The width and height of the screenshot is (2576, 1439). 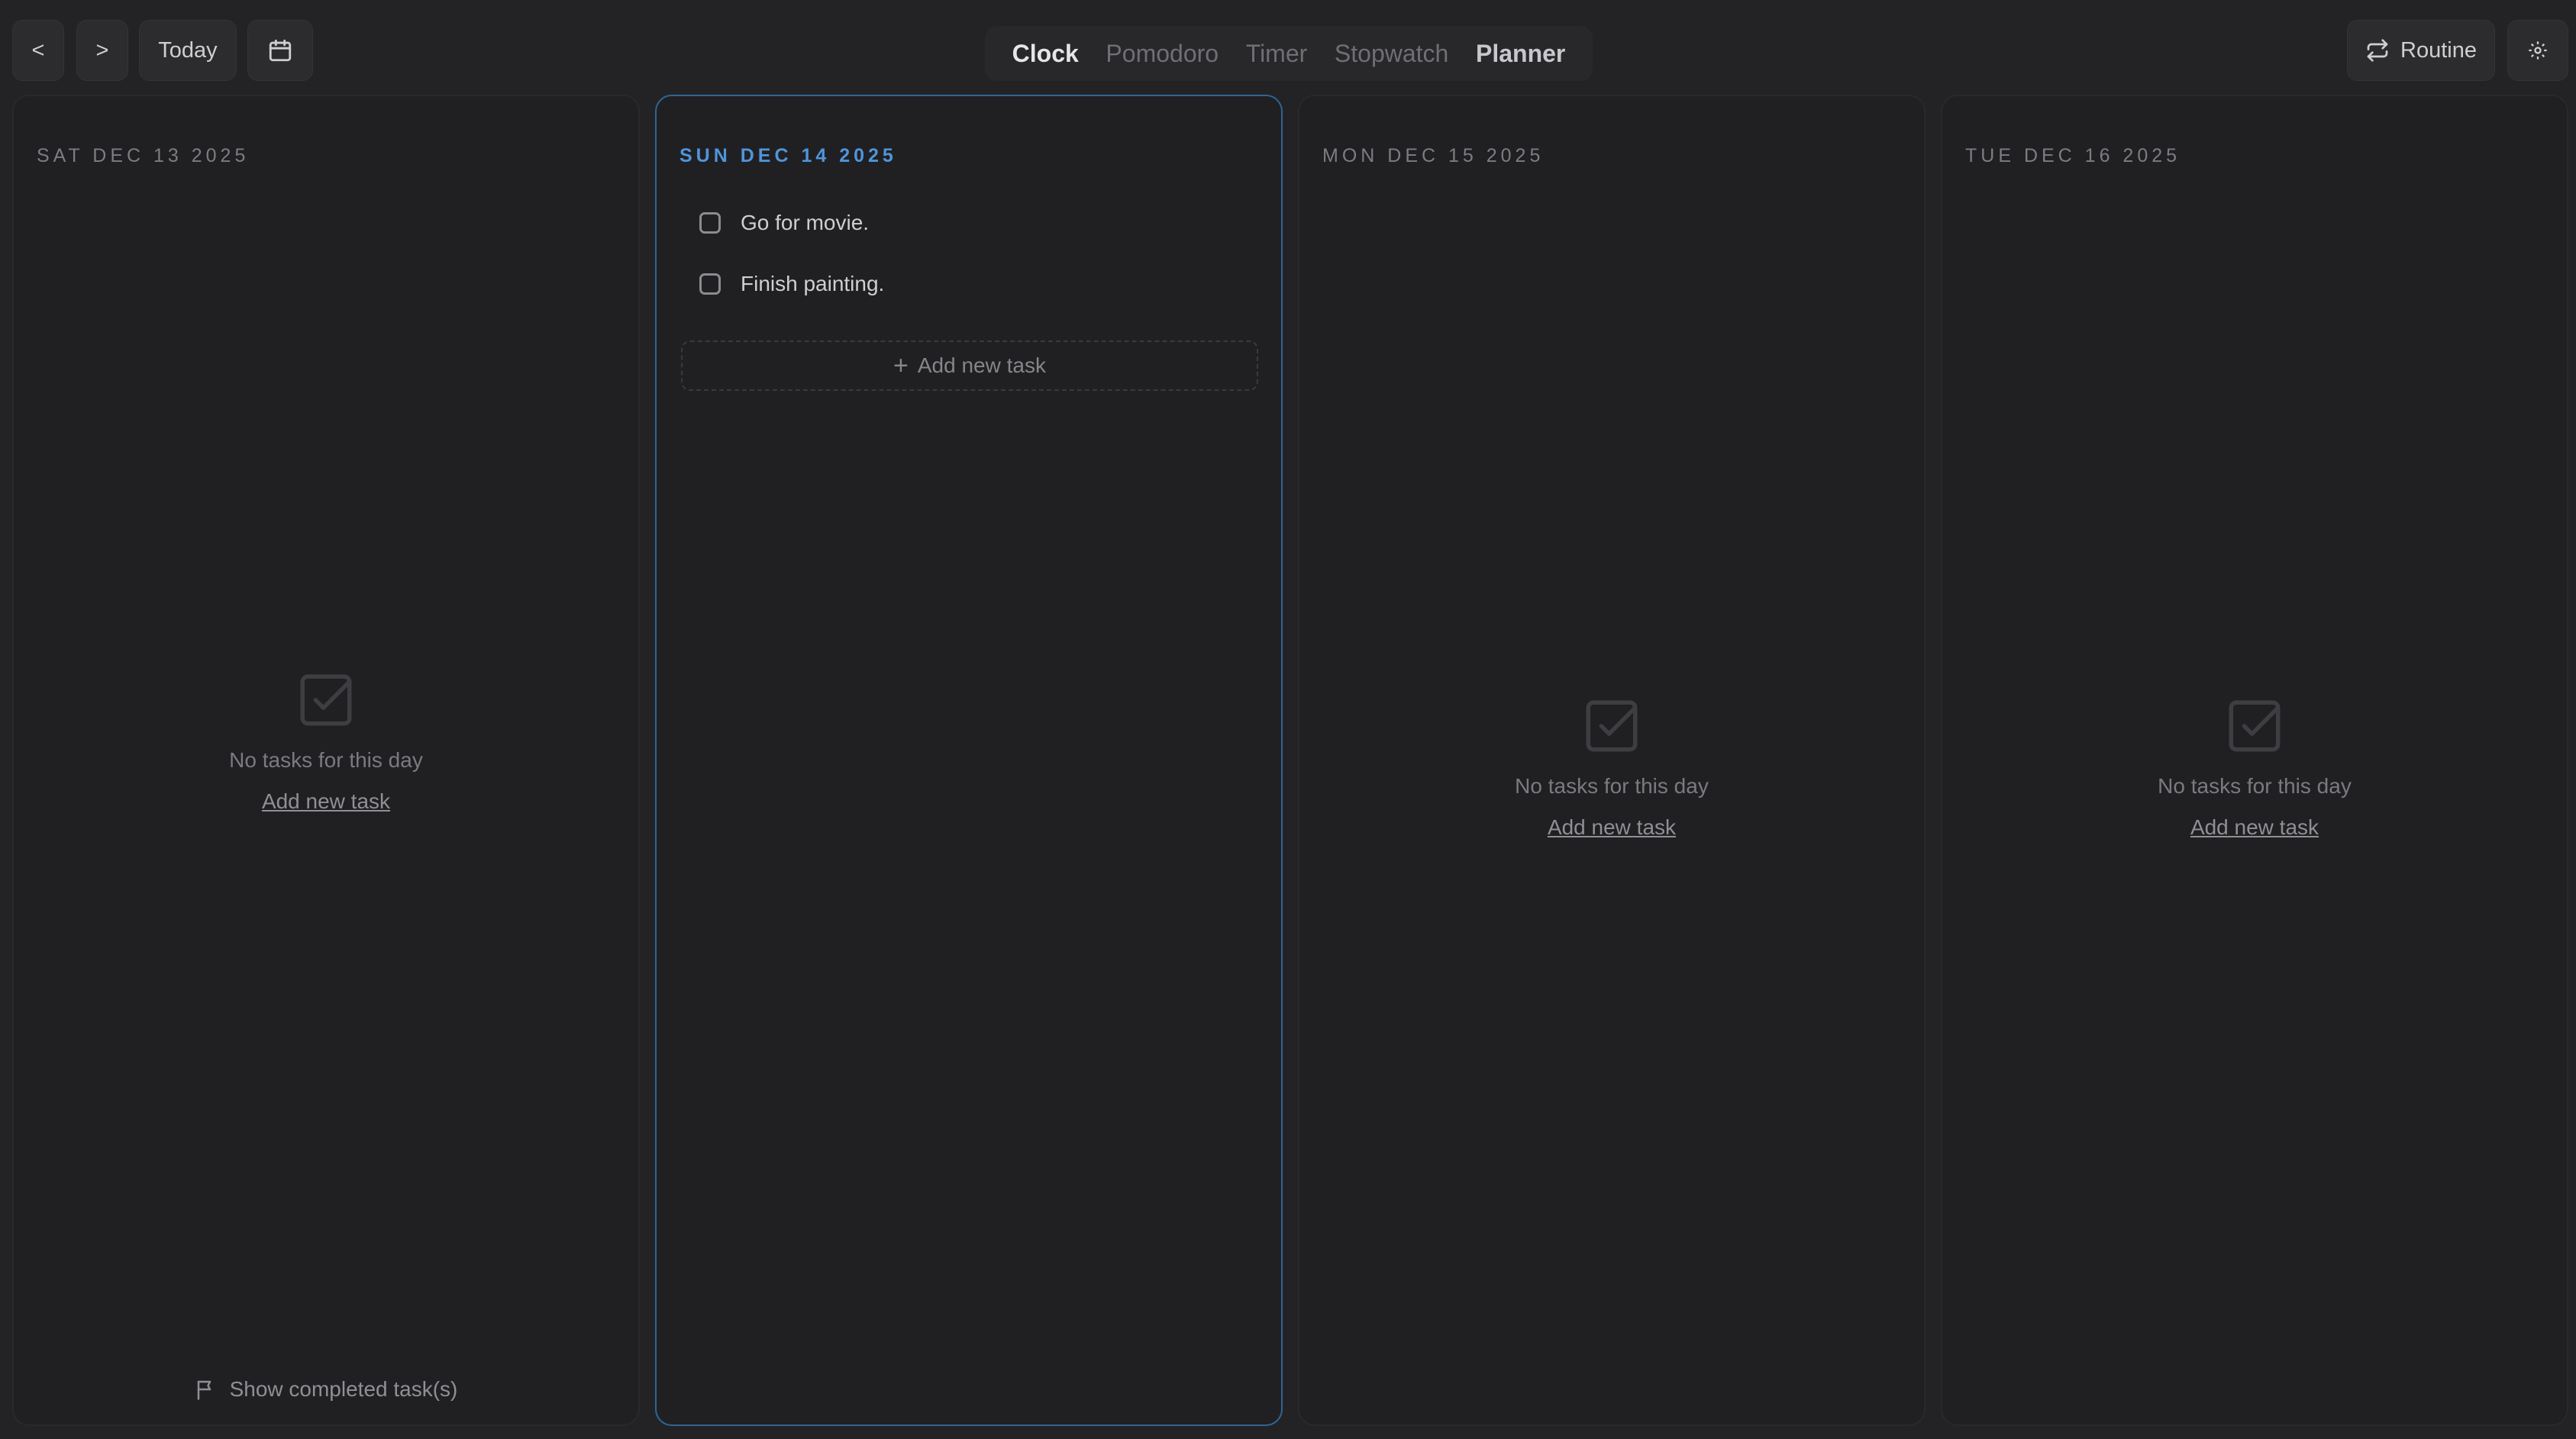 I want to click on day-date: SUN DEC 14 2025, so click(x=788, y=156).